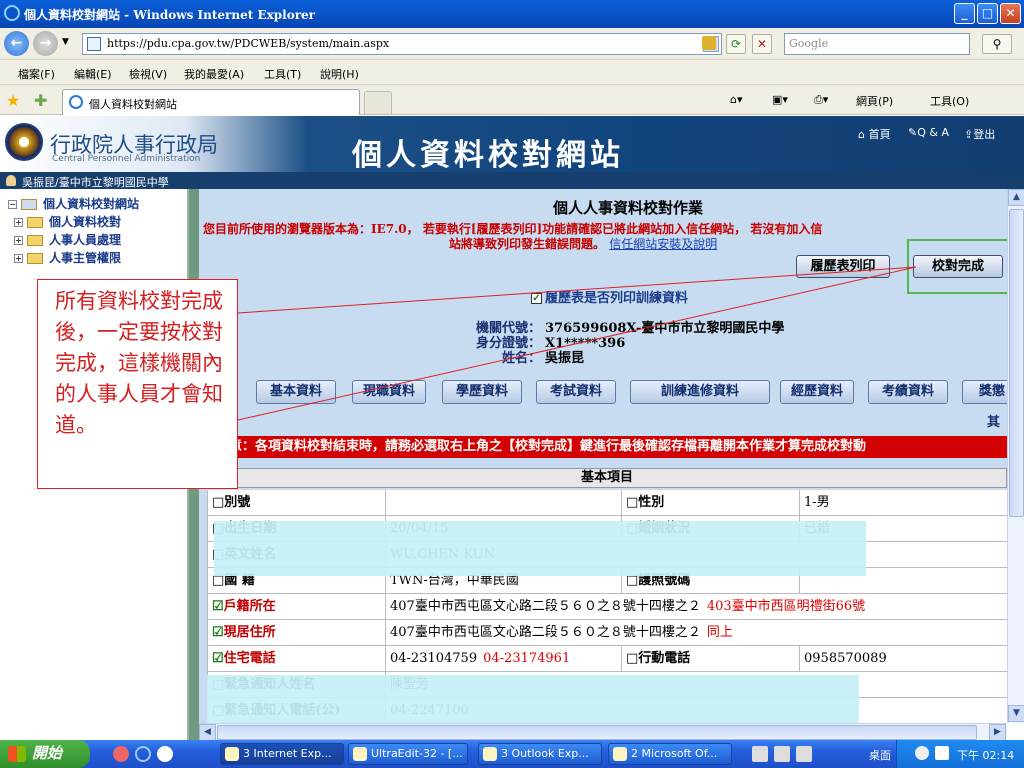  I want to click on tools-menu: 工具(O), so click(949, 101).